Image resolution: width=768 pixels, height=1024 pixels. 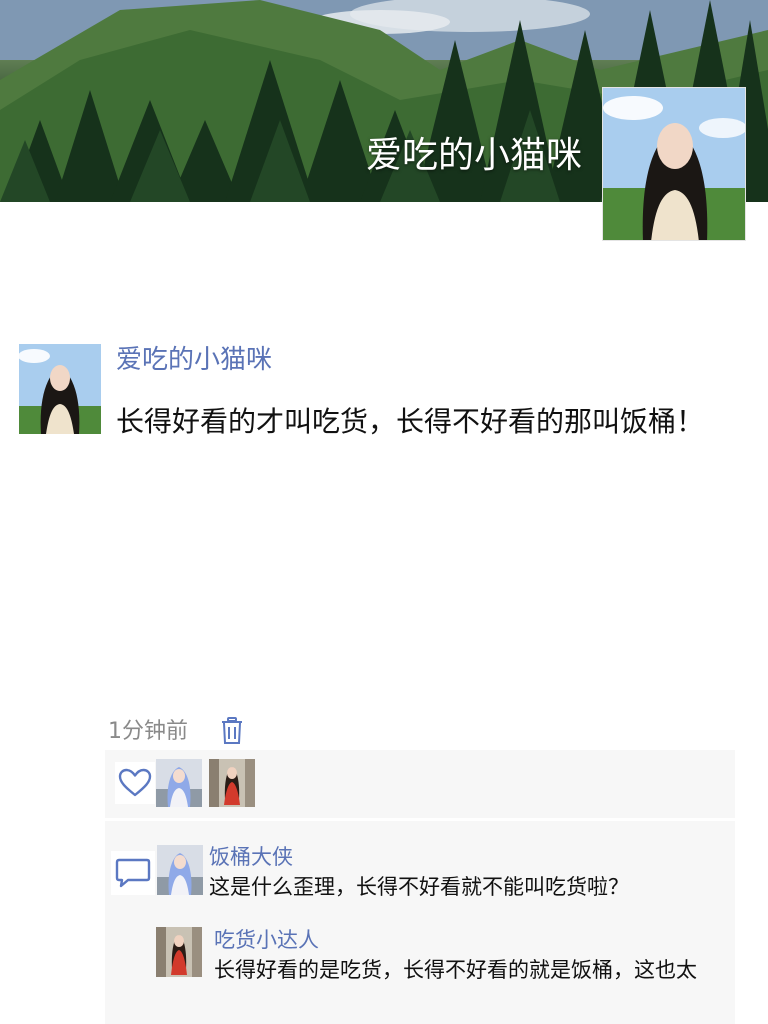 What do you see at coordinates (60, 389) in the screenshot?
I see `post-author-avatar` at bounding box center [60, 389].